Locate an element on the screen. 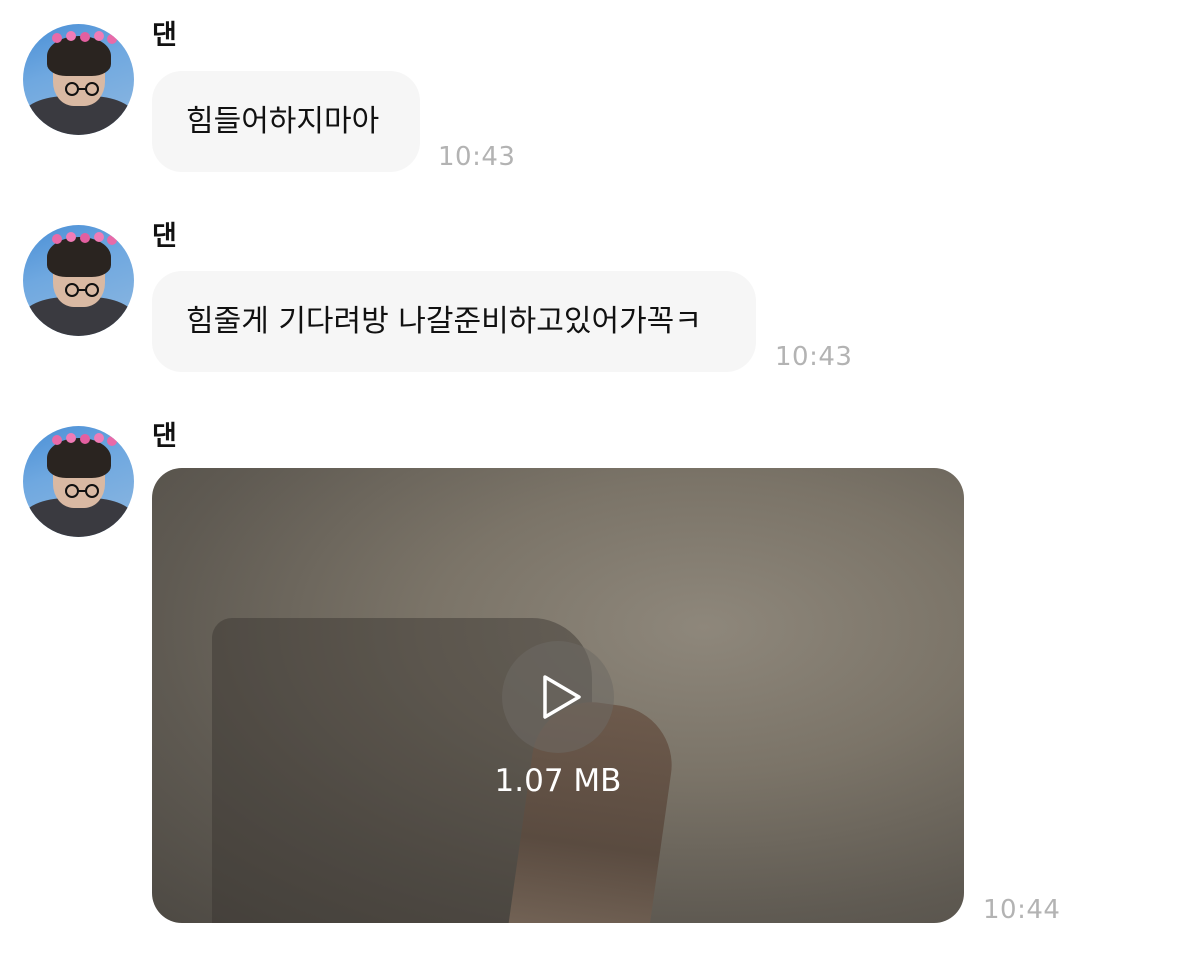  play-icon is located at coordinates (562, 697).